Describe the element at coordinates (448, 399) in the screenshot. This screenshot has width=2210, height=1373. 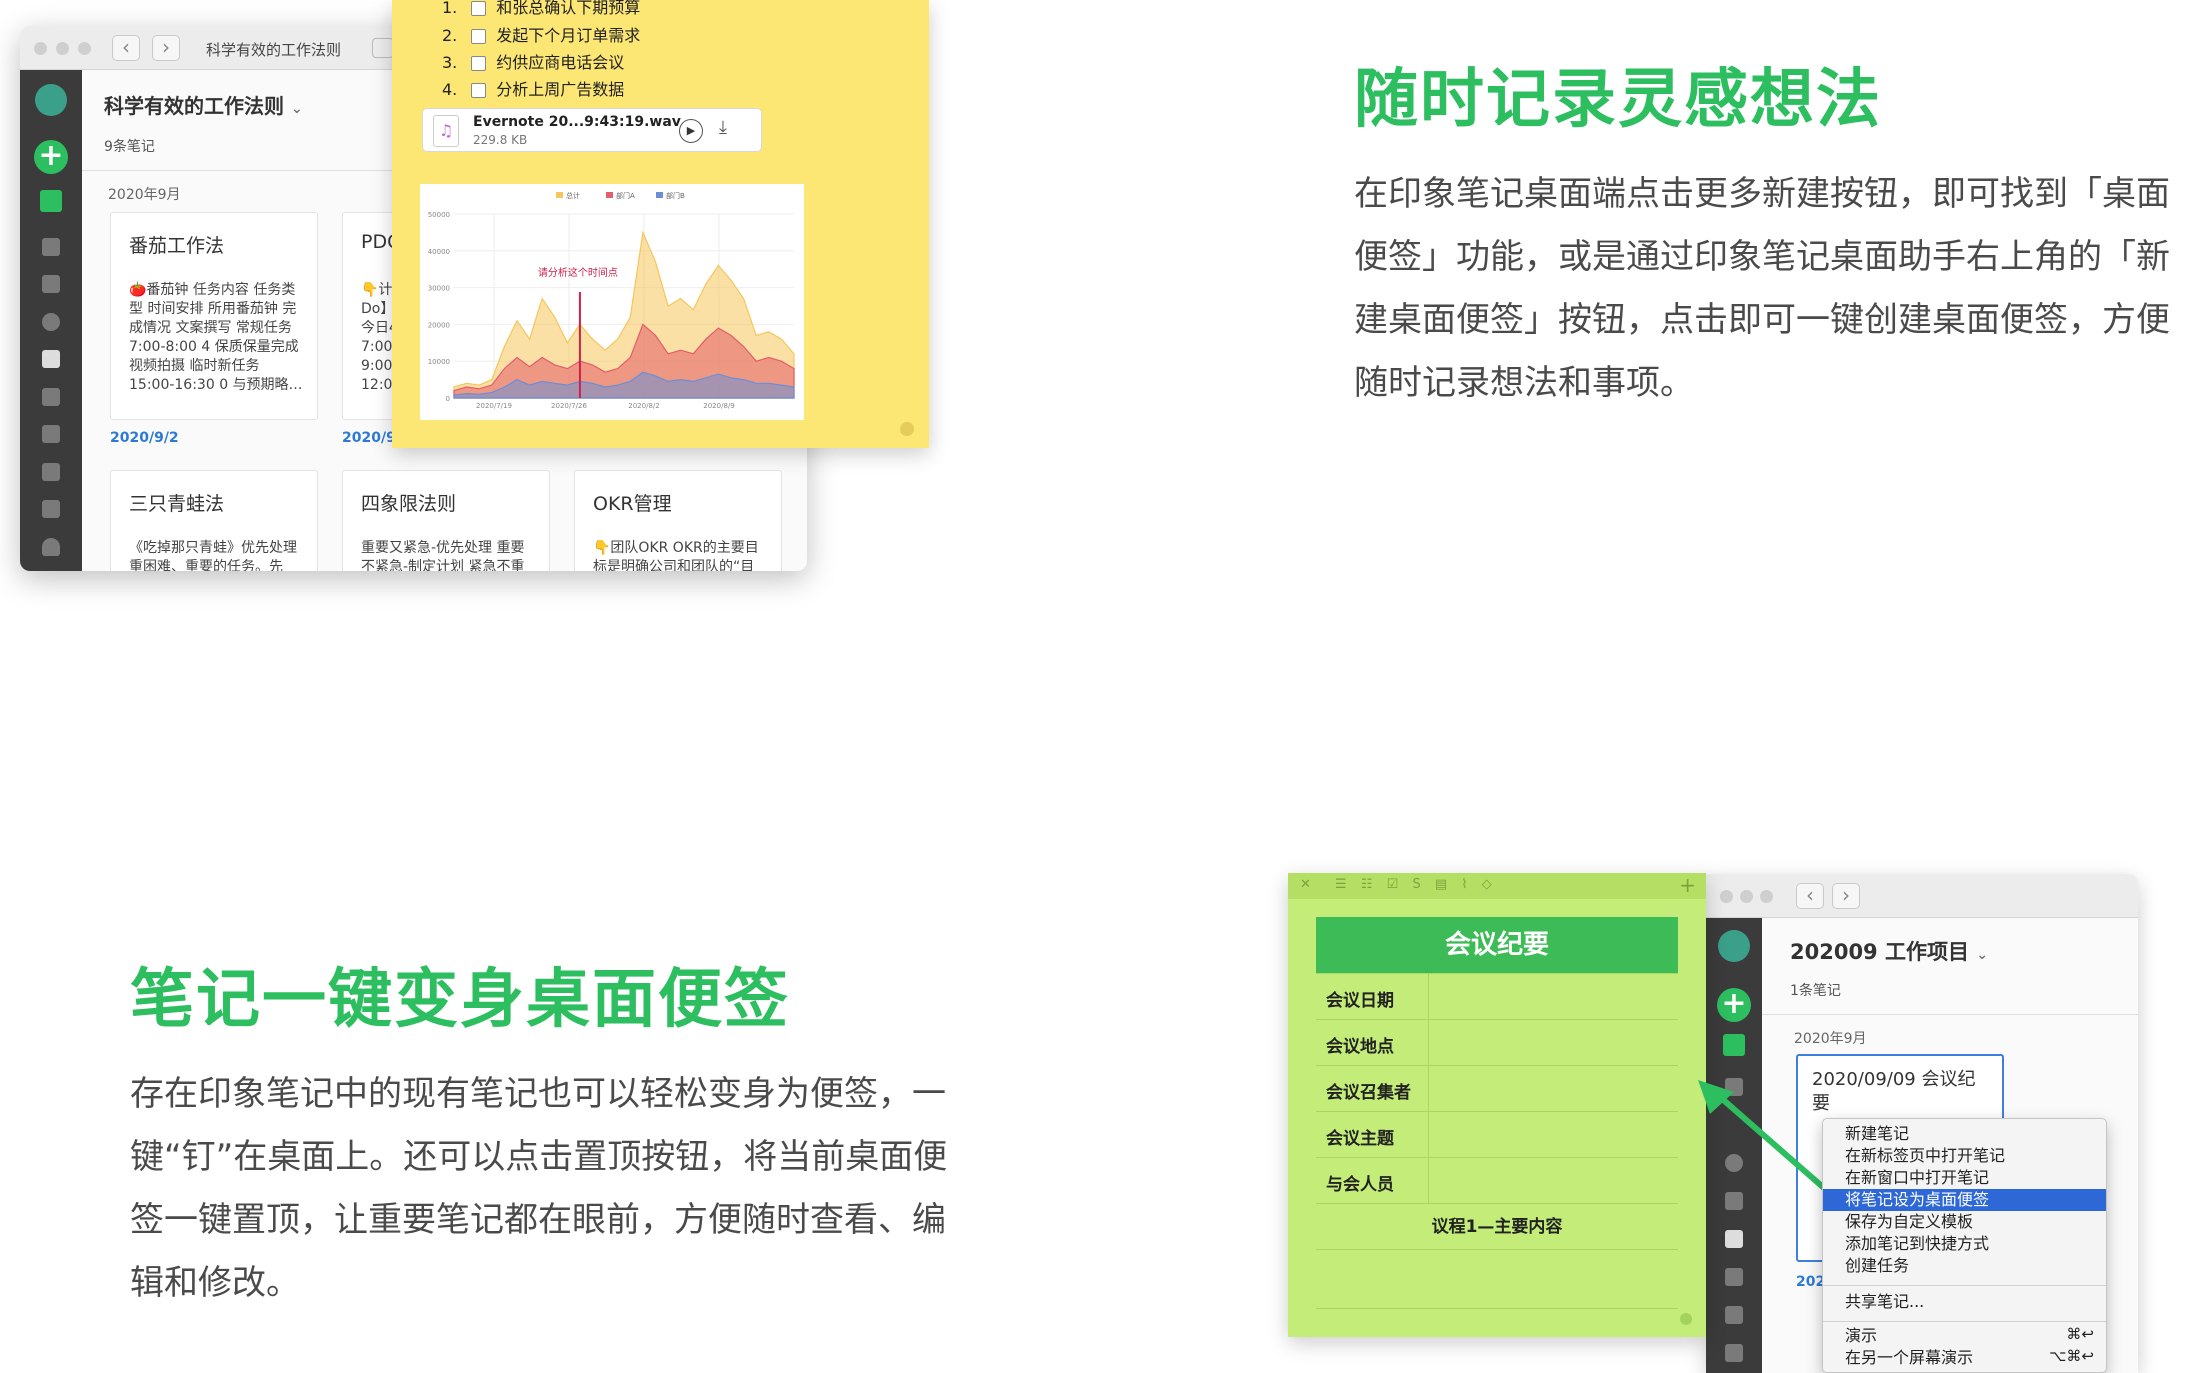
I see `y-tick-label: 0` at that location.